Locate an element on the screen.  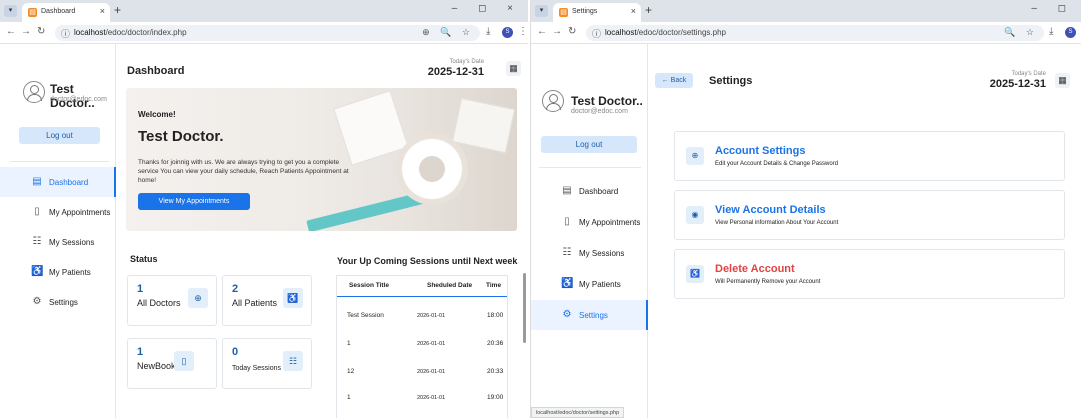
setting-card-title: Account Settings is located at coordinates (760, 151).